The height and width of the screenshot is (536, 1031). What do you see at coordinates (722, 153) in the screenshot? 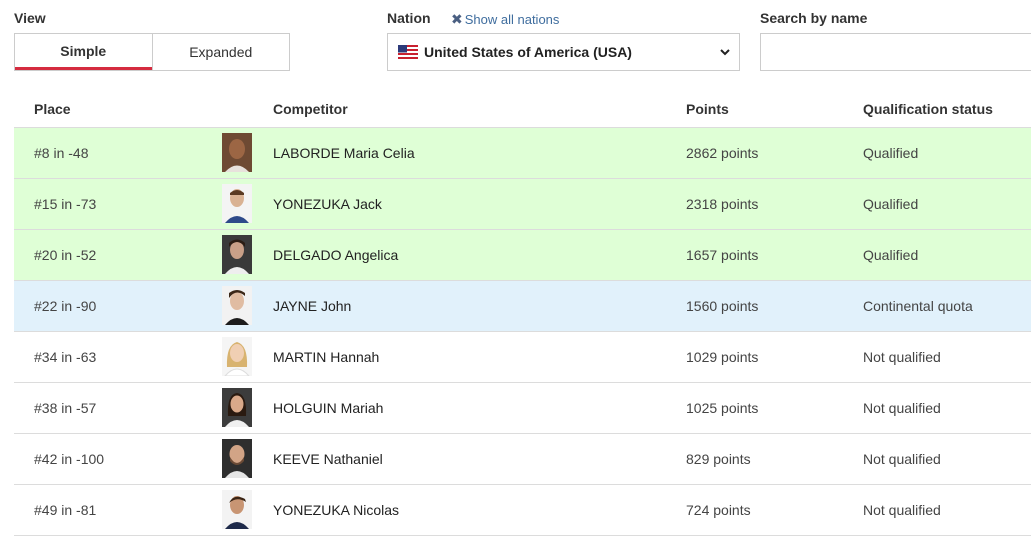
I see `points-cell: 2862 points` at bounding box center [722, 153].